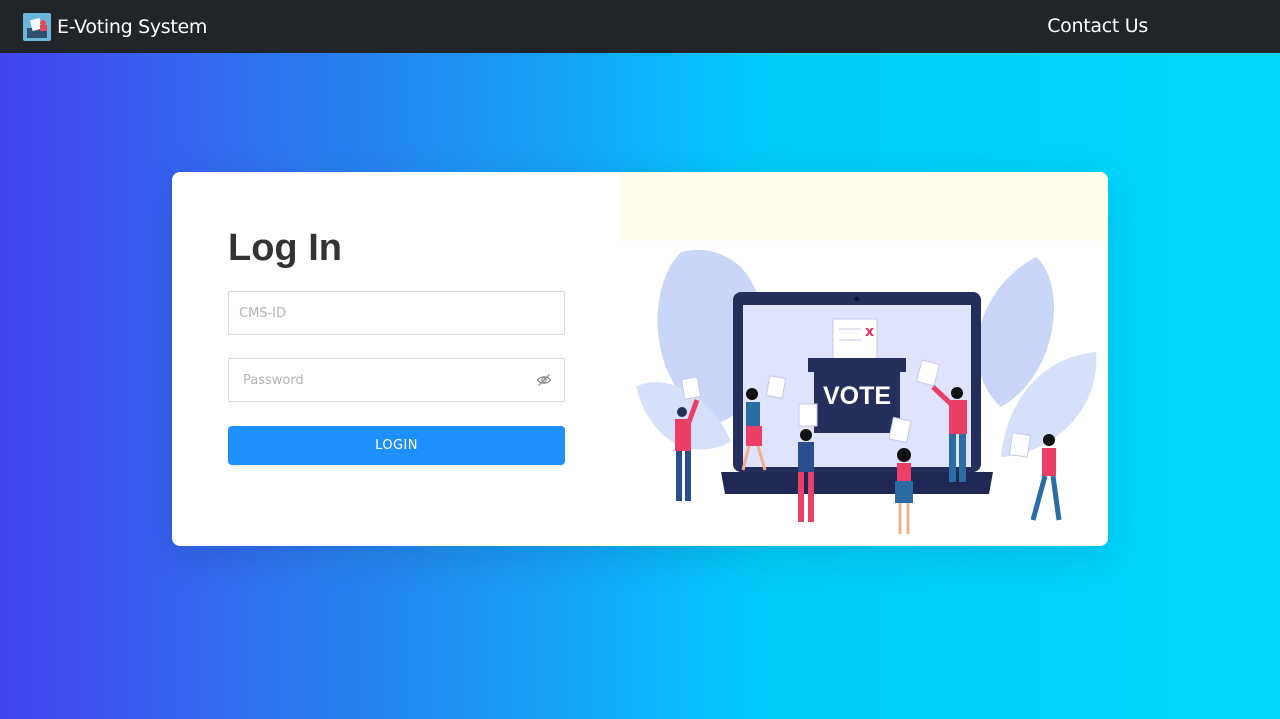  I want to click on cms-id-field, so click(396, 313).